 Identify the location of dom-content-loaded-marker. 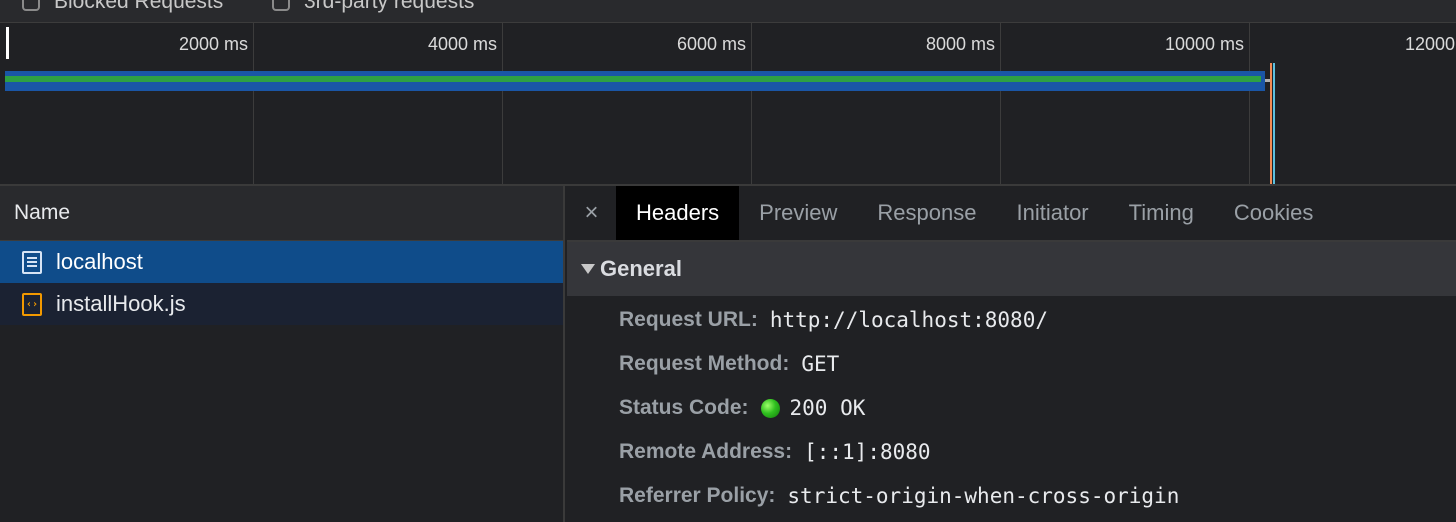
(1274, 123).